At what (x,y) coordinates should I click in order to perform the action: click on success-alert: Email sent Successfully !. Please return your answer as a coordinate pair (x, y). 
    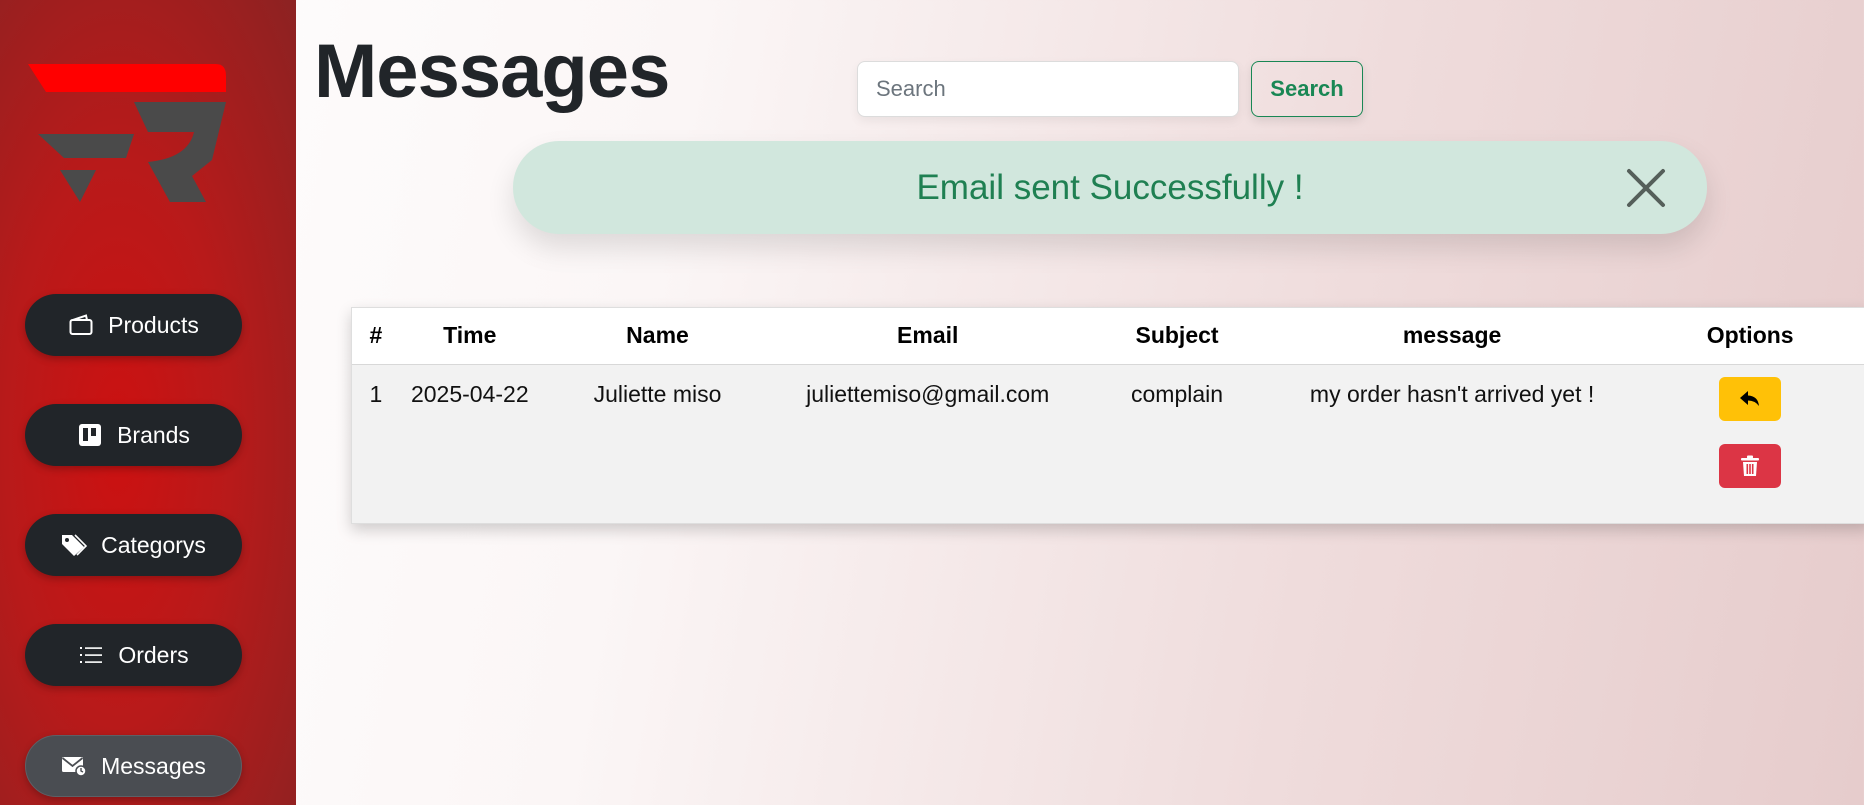
    Looking at the image, I should click on (1110, 187).